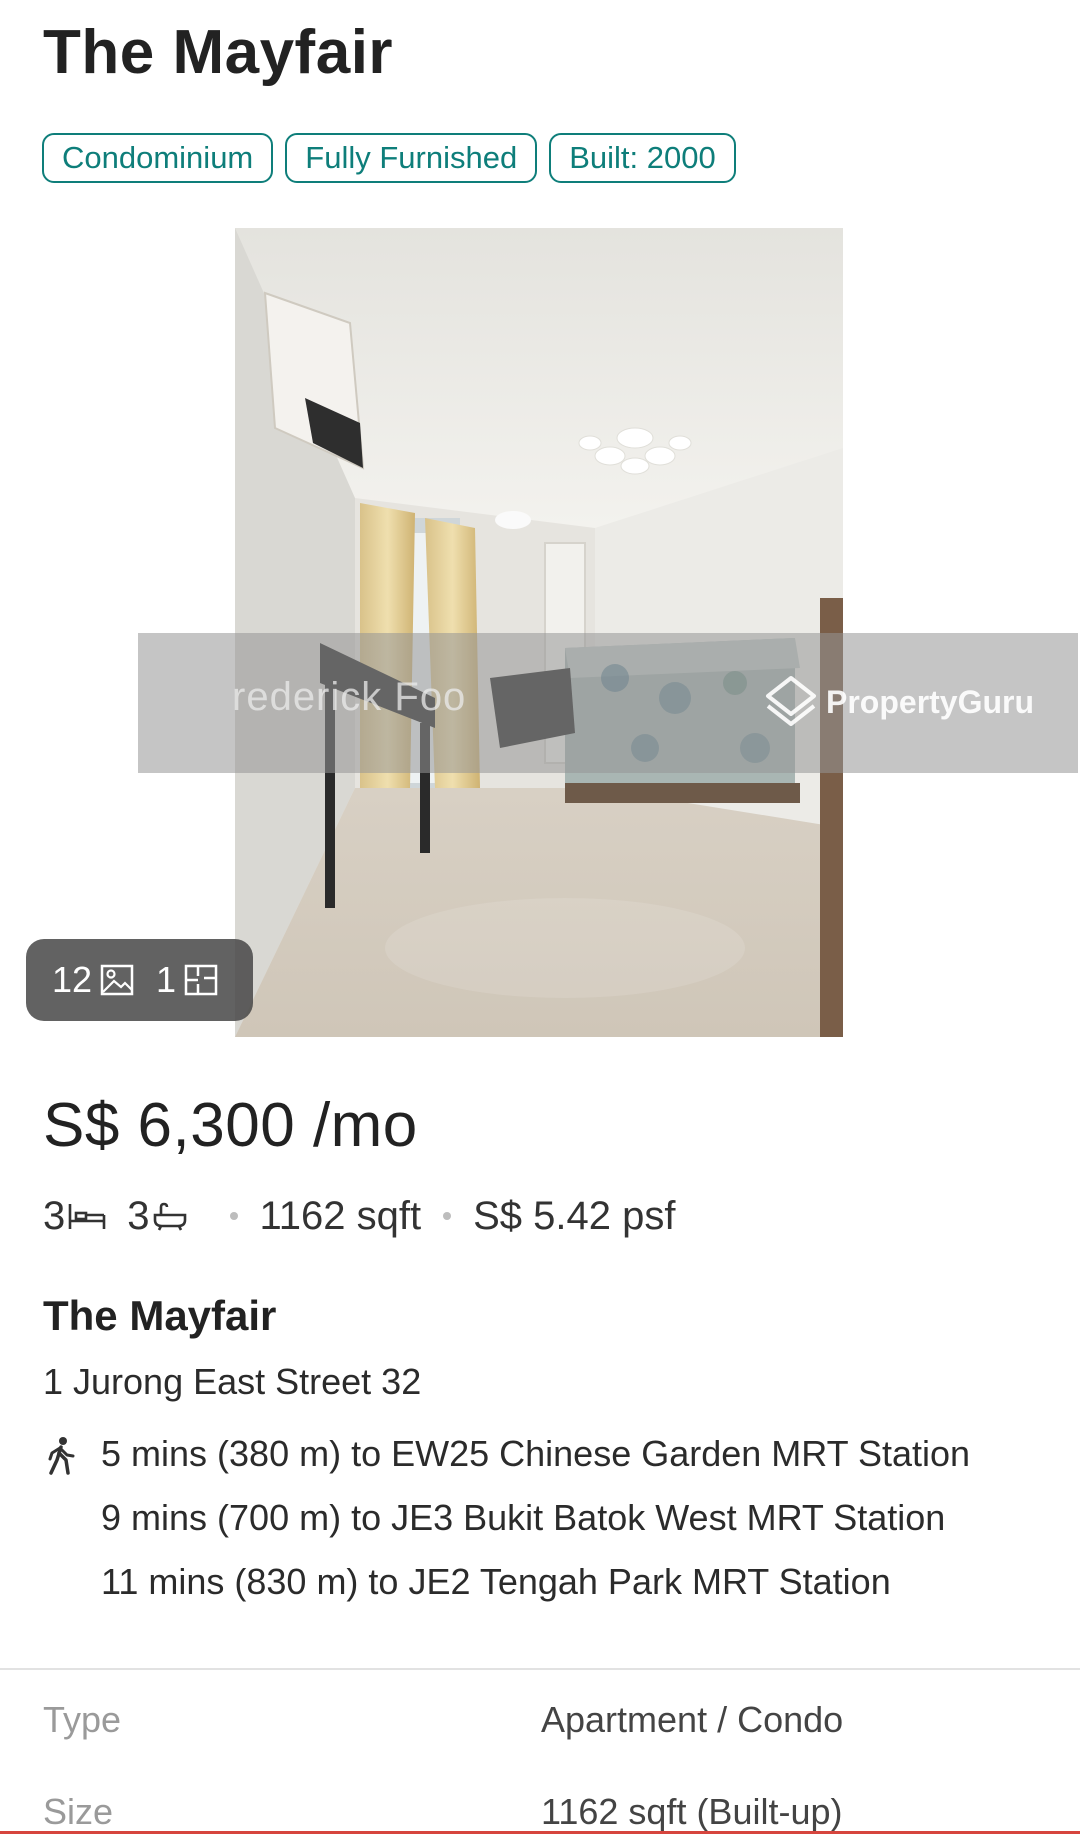 The image size is (1080, 1836). I want to click on project-name: The Mayfair, so click(159, 1316).